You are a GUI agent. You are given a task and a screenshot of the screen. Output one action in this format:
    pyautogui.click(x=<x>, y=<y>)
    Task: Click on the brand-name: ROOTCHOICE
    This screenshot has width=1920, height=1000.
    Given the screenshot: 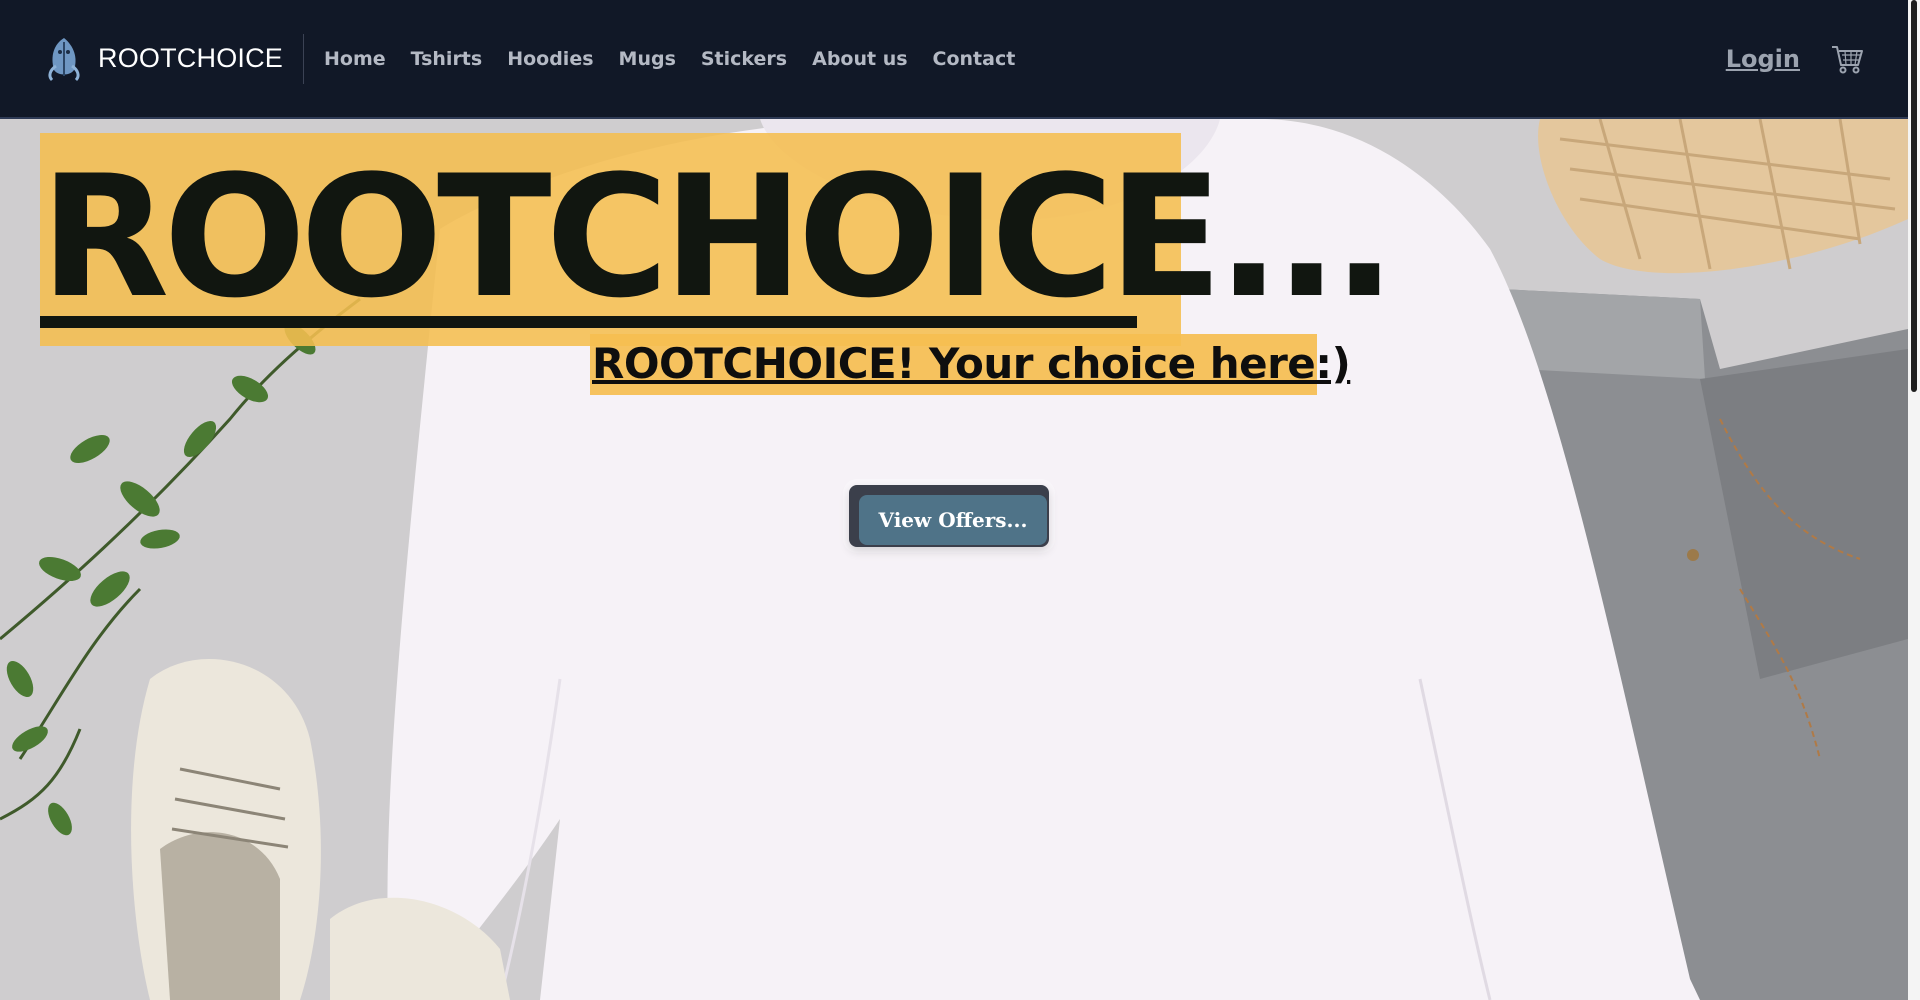 What is the action you would take?
    pyautogui.click(x=191, y=58)
    